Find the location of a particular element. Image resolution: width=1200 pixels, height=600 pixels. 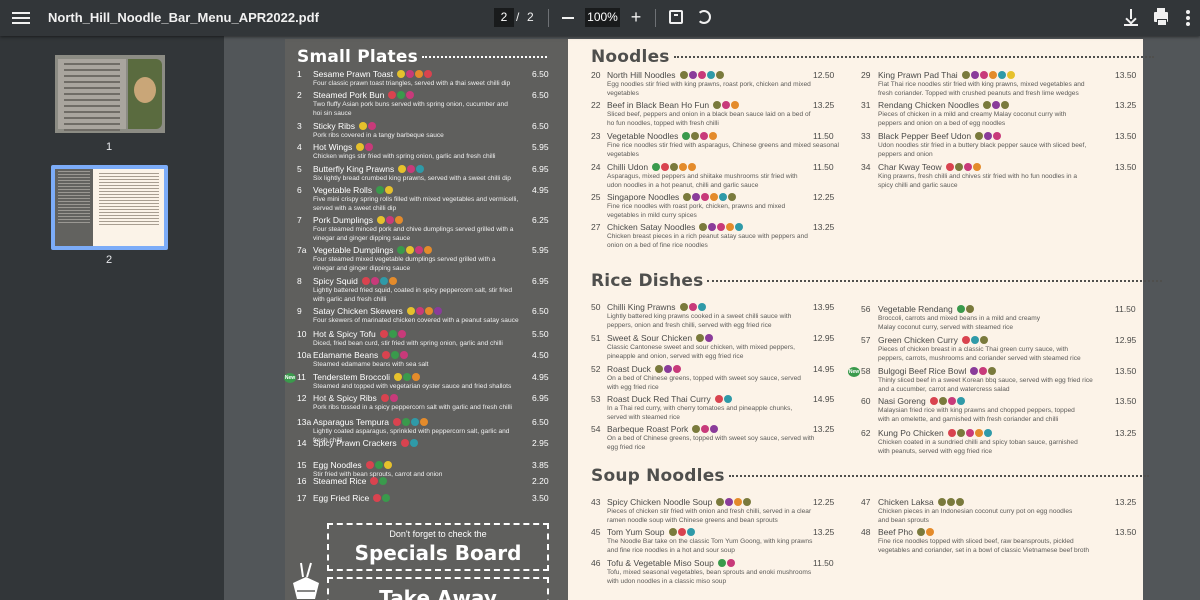

item-number: 13a is located at coordinates (304, 422).